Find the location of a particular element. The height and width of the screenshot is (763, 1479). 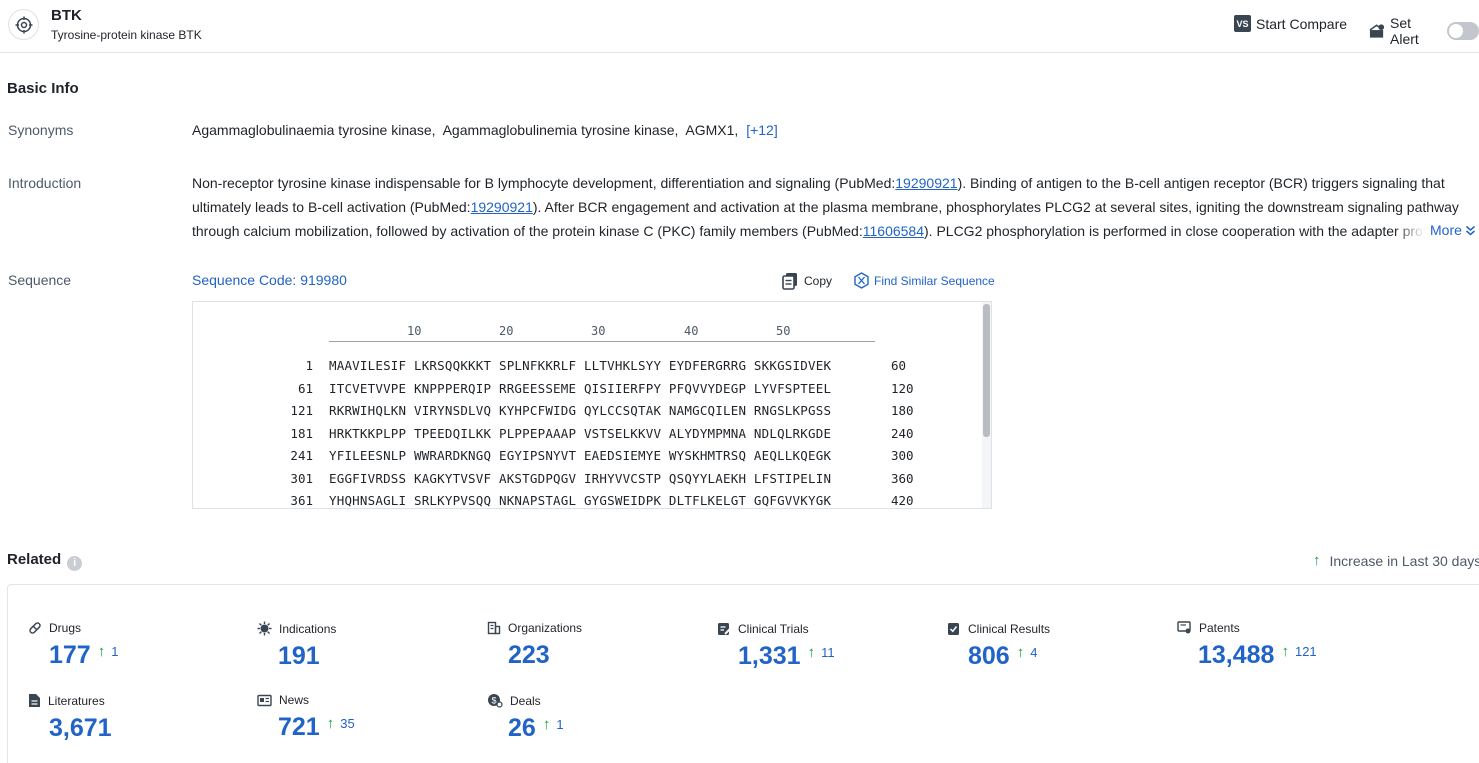

line-start-index: 361 is located at coordinates (253, 501).